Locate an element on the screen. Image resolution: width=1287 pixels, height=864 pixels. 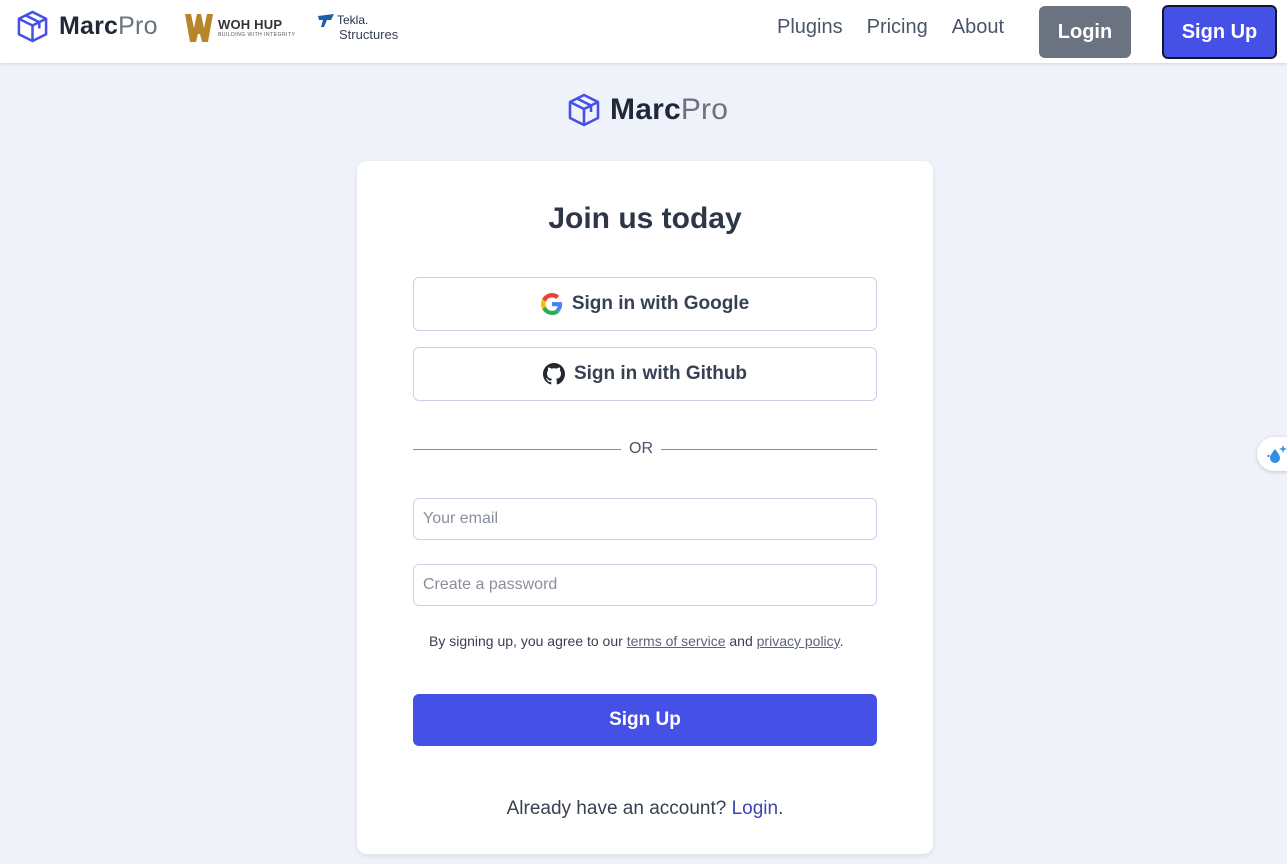
page-brand-name: MarcPro is located at coordinates (669, 109).